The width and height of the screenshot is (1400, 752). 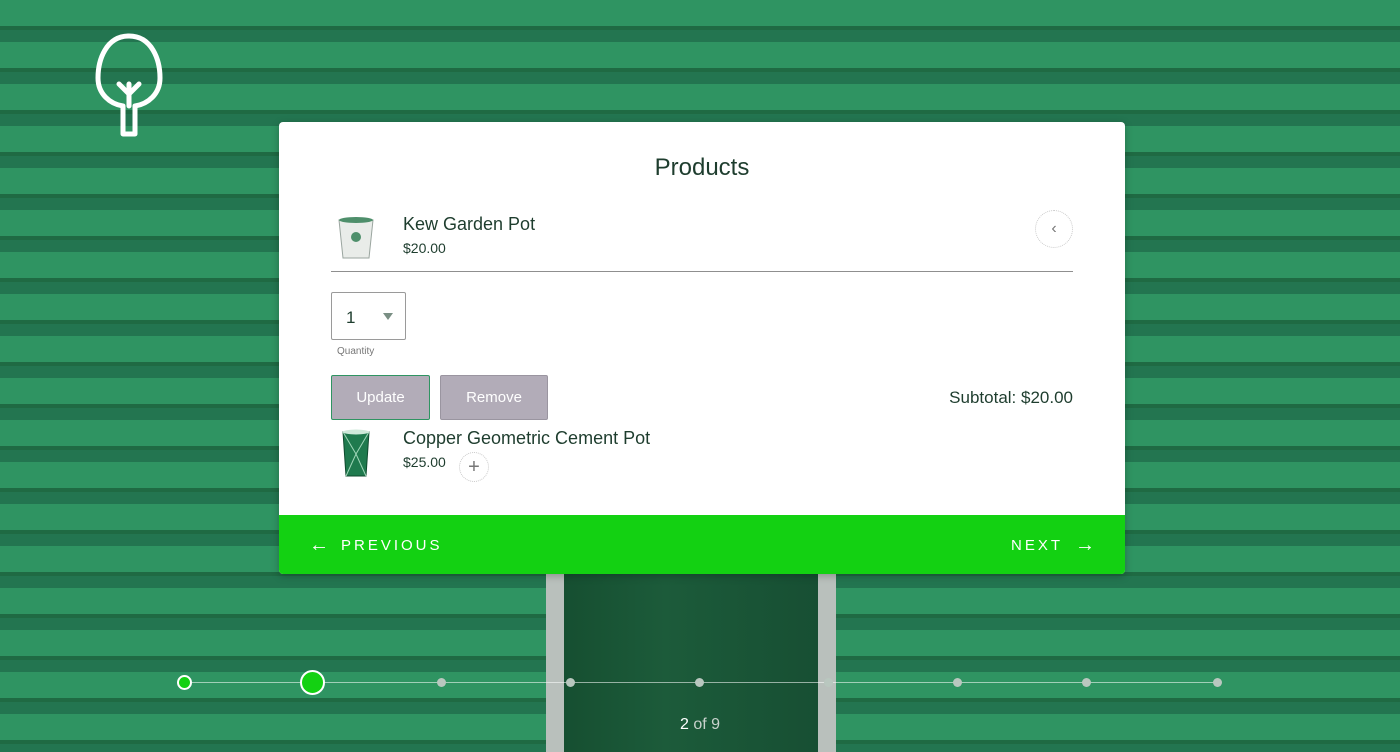 What do you see at coordinates (319, 545) in the screenshot?
I see `arrow-left-icon: ←` at bounding box center [319, 545].